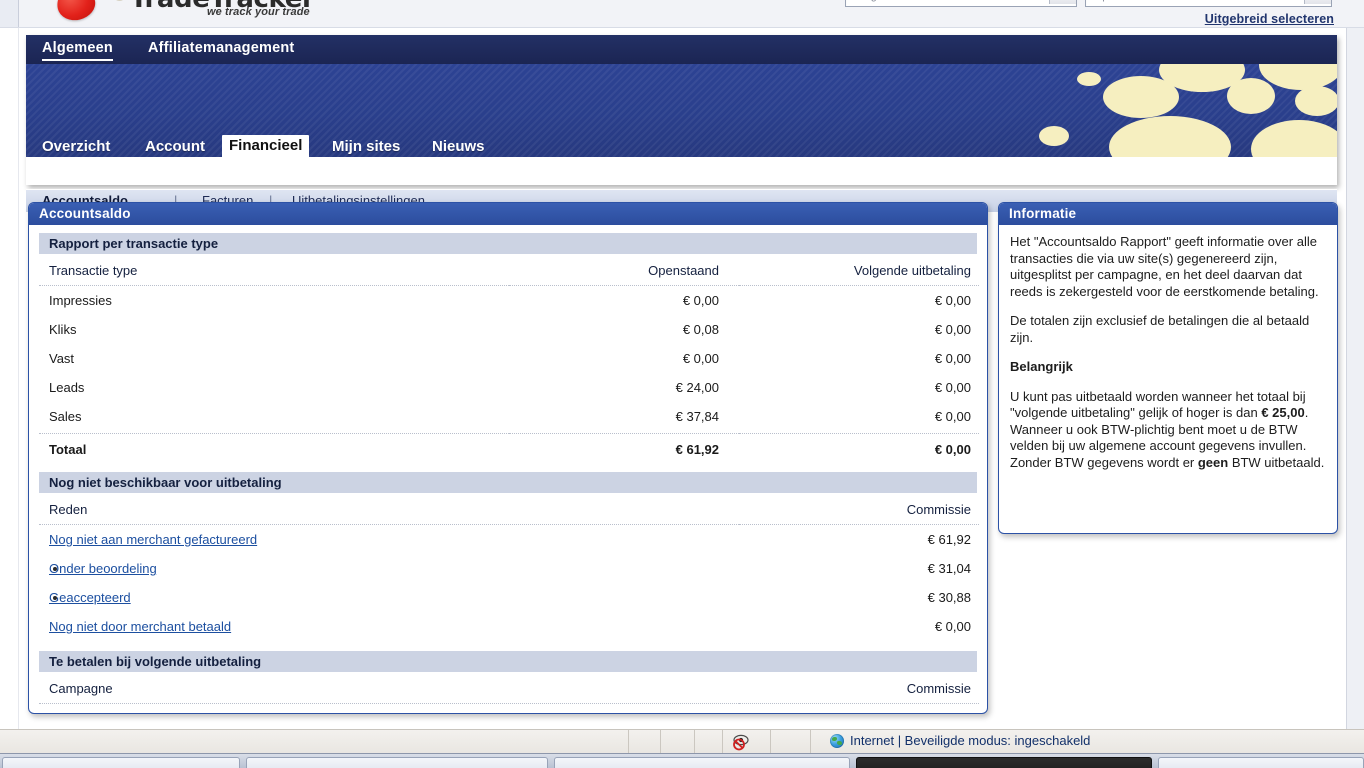  I want to click on link-nog-niet-door-merchant-betaald: Nog niet door merchant betaald, so click(140, 626).